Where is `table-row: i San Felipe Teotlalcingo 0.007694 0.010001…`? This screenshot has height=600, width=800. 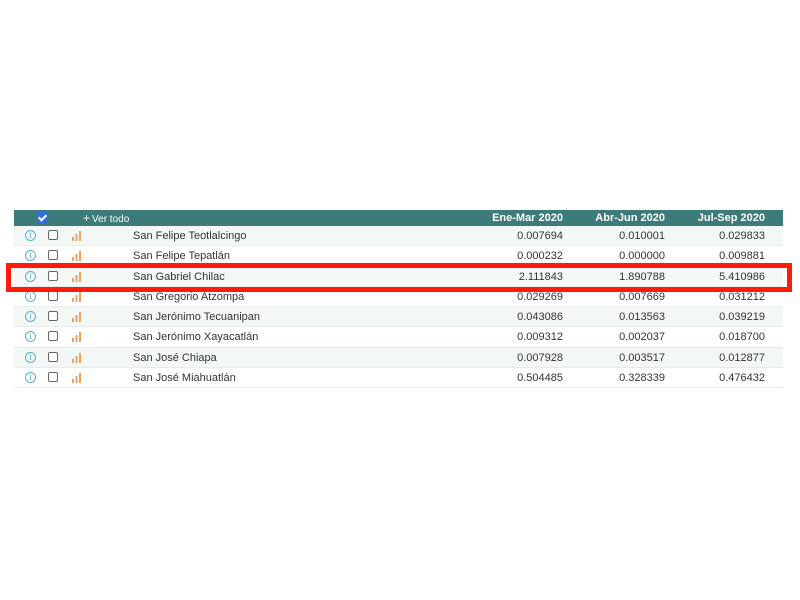 table-row: i San Felipe Teotlalcingo 0.007694 0.010001… is located at coordinates (398, 236).